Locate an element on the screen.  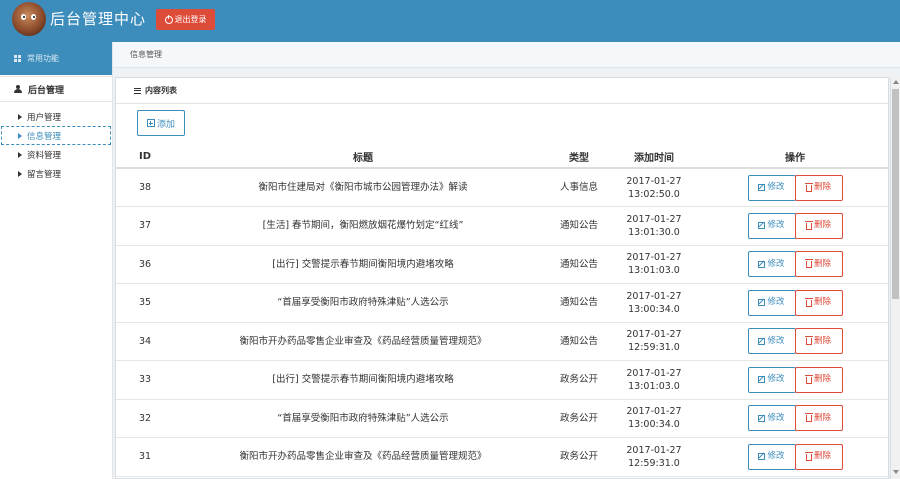
vertical-scrollbar is located at coordinates (895, 278).